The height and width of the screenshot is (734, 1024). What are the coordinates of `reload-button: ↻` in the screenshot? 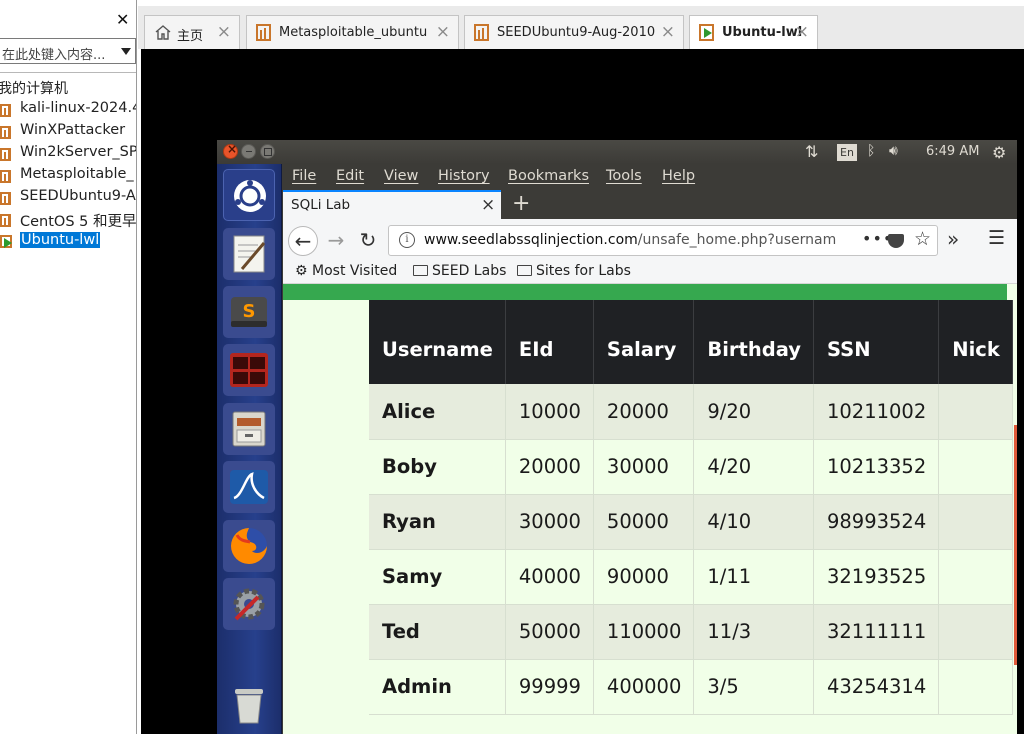 It's located at (368, 241).